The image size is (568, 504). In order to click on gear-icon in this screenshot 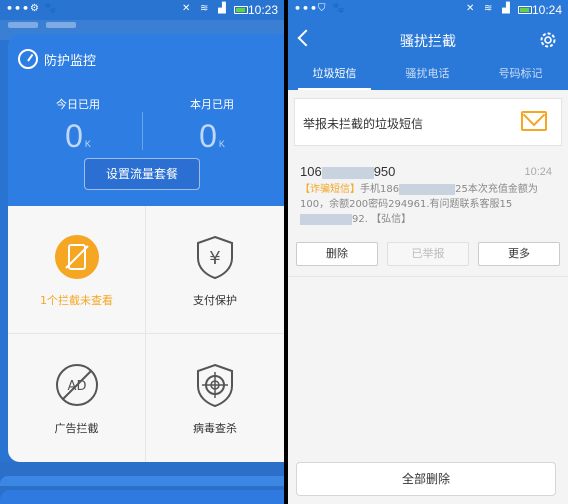, I will do `click(548, 40)`.